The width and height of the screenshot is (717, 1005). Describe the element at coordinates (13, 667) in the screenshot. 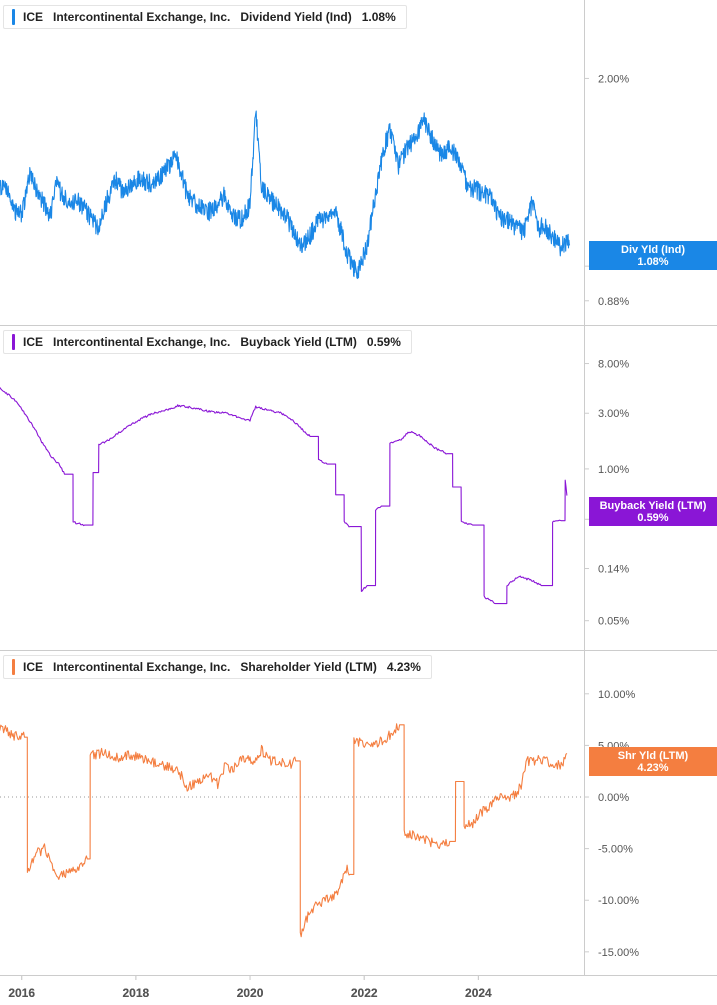

I see `shareholder-color-swatch` at that location.